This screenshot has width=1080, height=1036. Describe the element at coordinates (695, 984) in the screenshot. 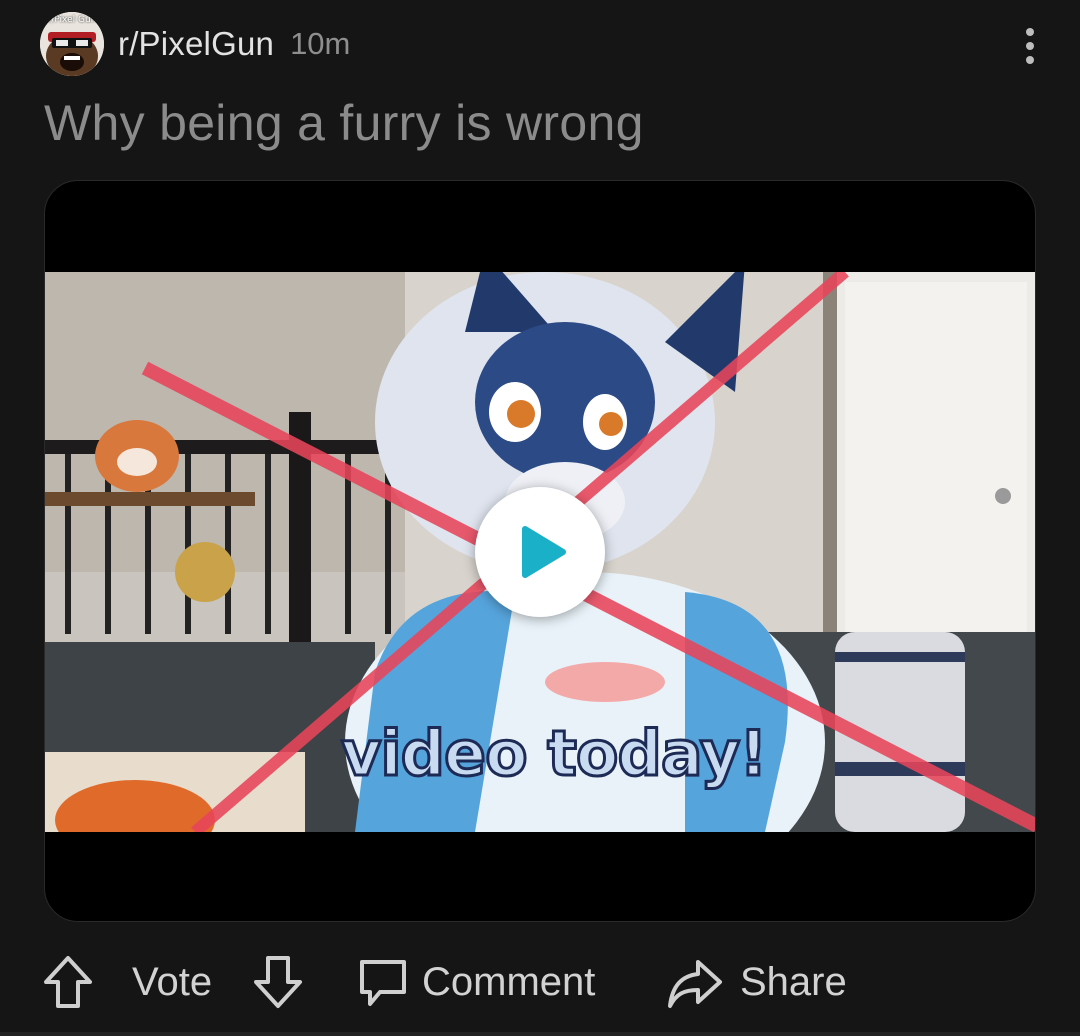

I see `share-arrow-icon` at that location.